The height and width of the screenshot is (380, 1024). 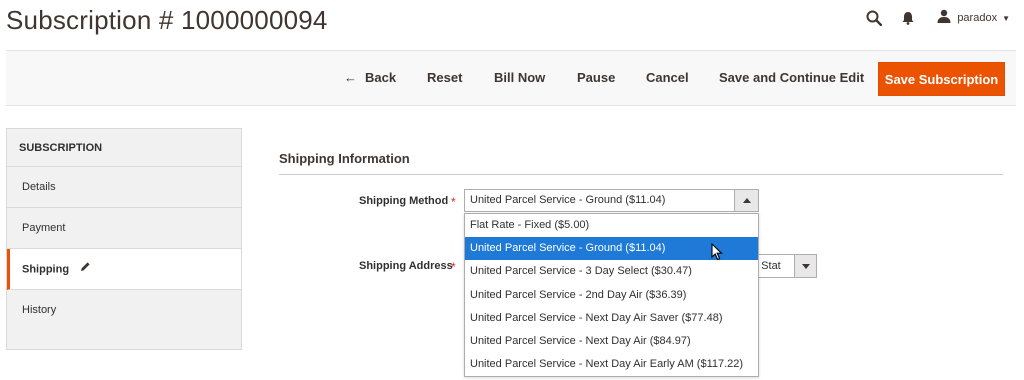 What do you see at coordinates (568, 200) in the screenshot?
I see `shipping-method-value: United Parcel Service - Ground ($11.04)` at bounding box center [568, 200].